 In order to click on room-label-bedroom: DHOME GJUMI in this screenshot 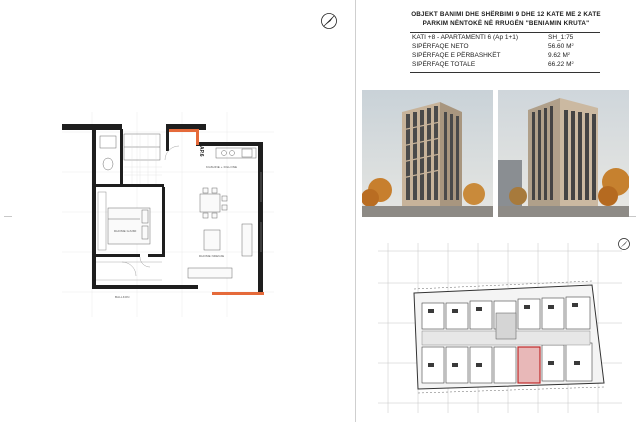, I will do `click(125, 231)`.